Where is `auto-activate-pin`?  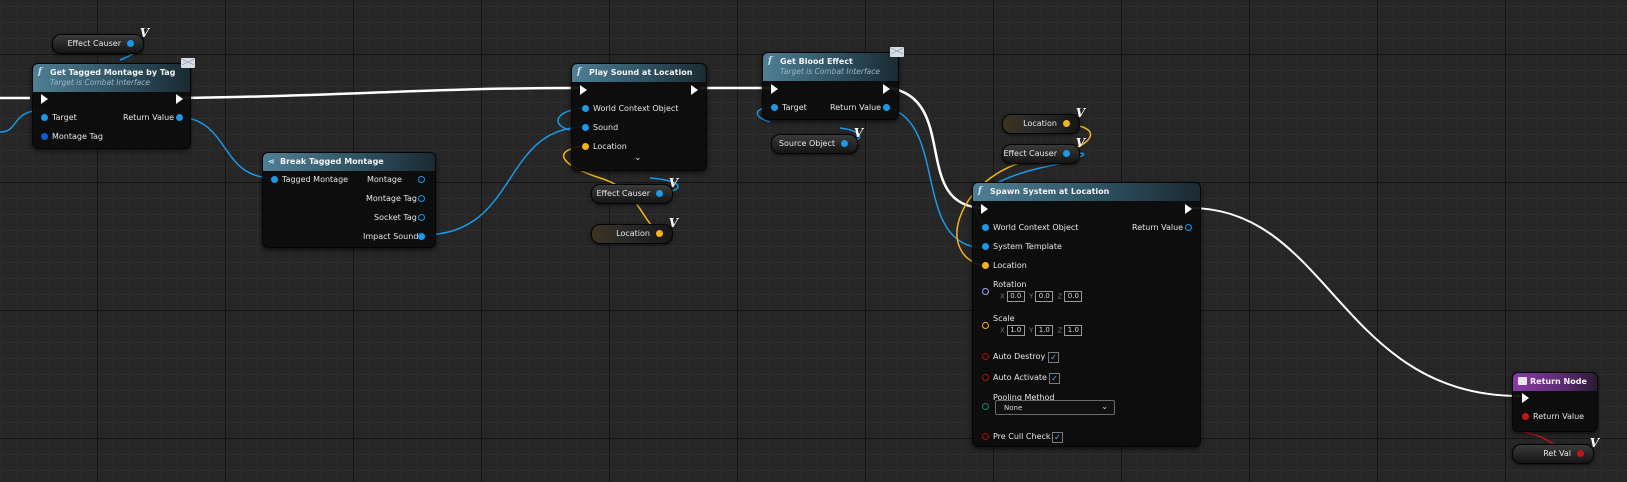
auto-activate-pin is located at coordinates (985, 377).